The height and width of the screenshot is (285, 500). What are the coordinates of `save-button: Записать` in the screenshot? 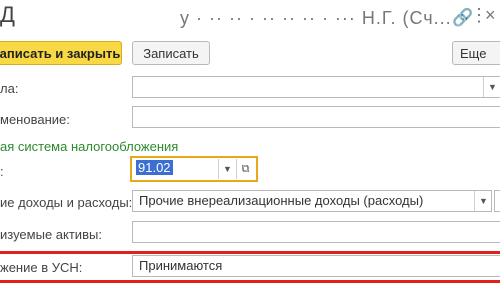 It's located at (171, 53).